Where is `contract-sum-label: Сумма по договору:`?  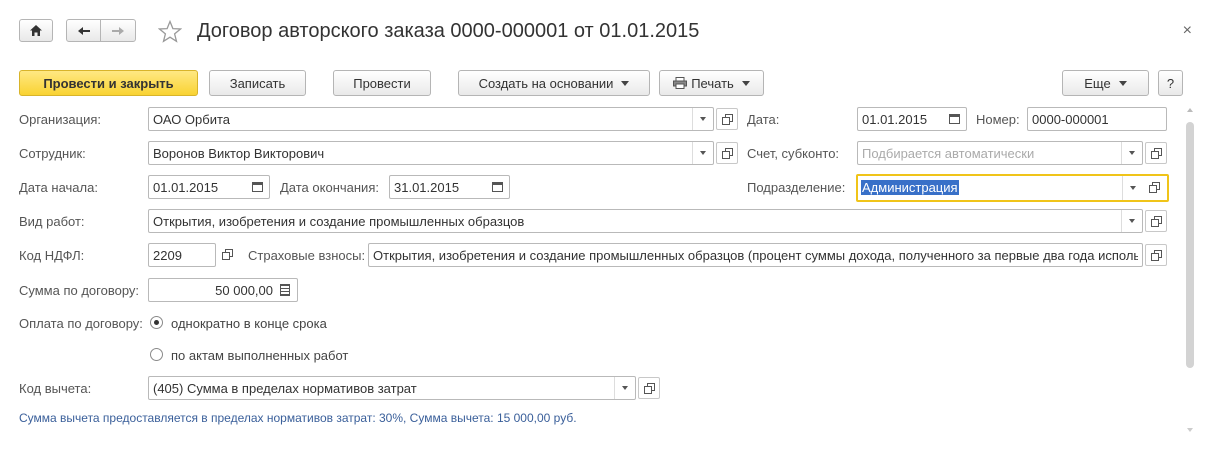
contract-sum-label: Сумма по договору: is located at coordinates (79, 290).